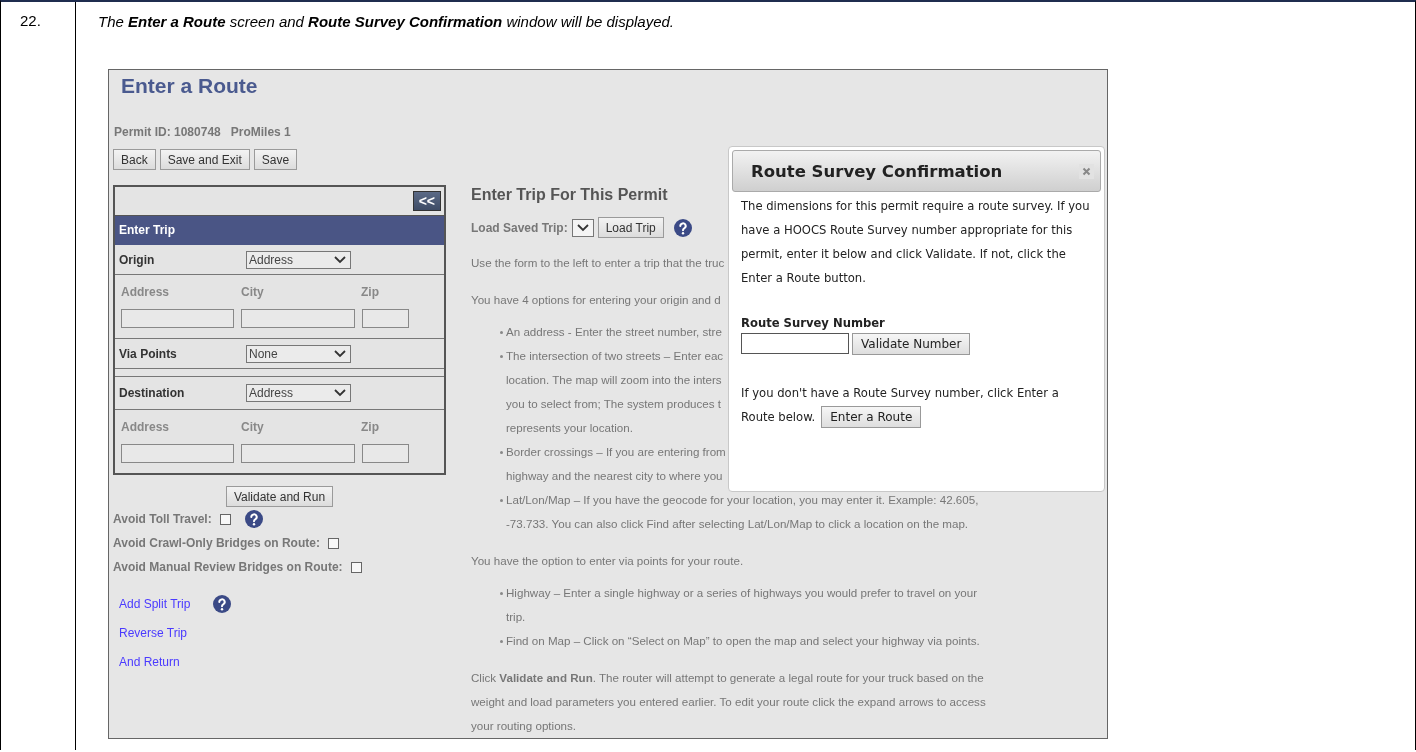 The width and height of the screenshot is (1416, 752). Describe the element at coordinates (516, 617) in the screenshot. I see `help-text: trip.` at that location.